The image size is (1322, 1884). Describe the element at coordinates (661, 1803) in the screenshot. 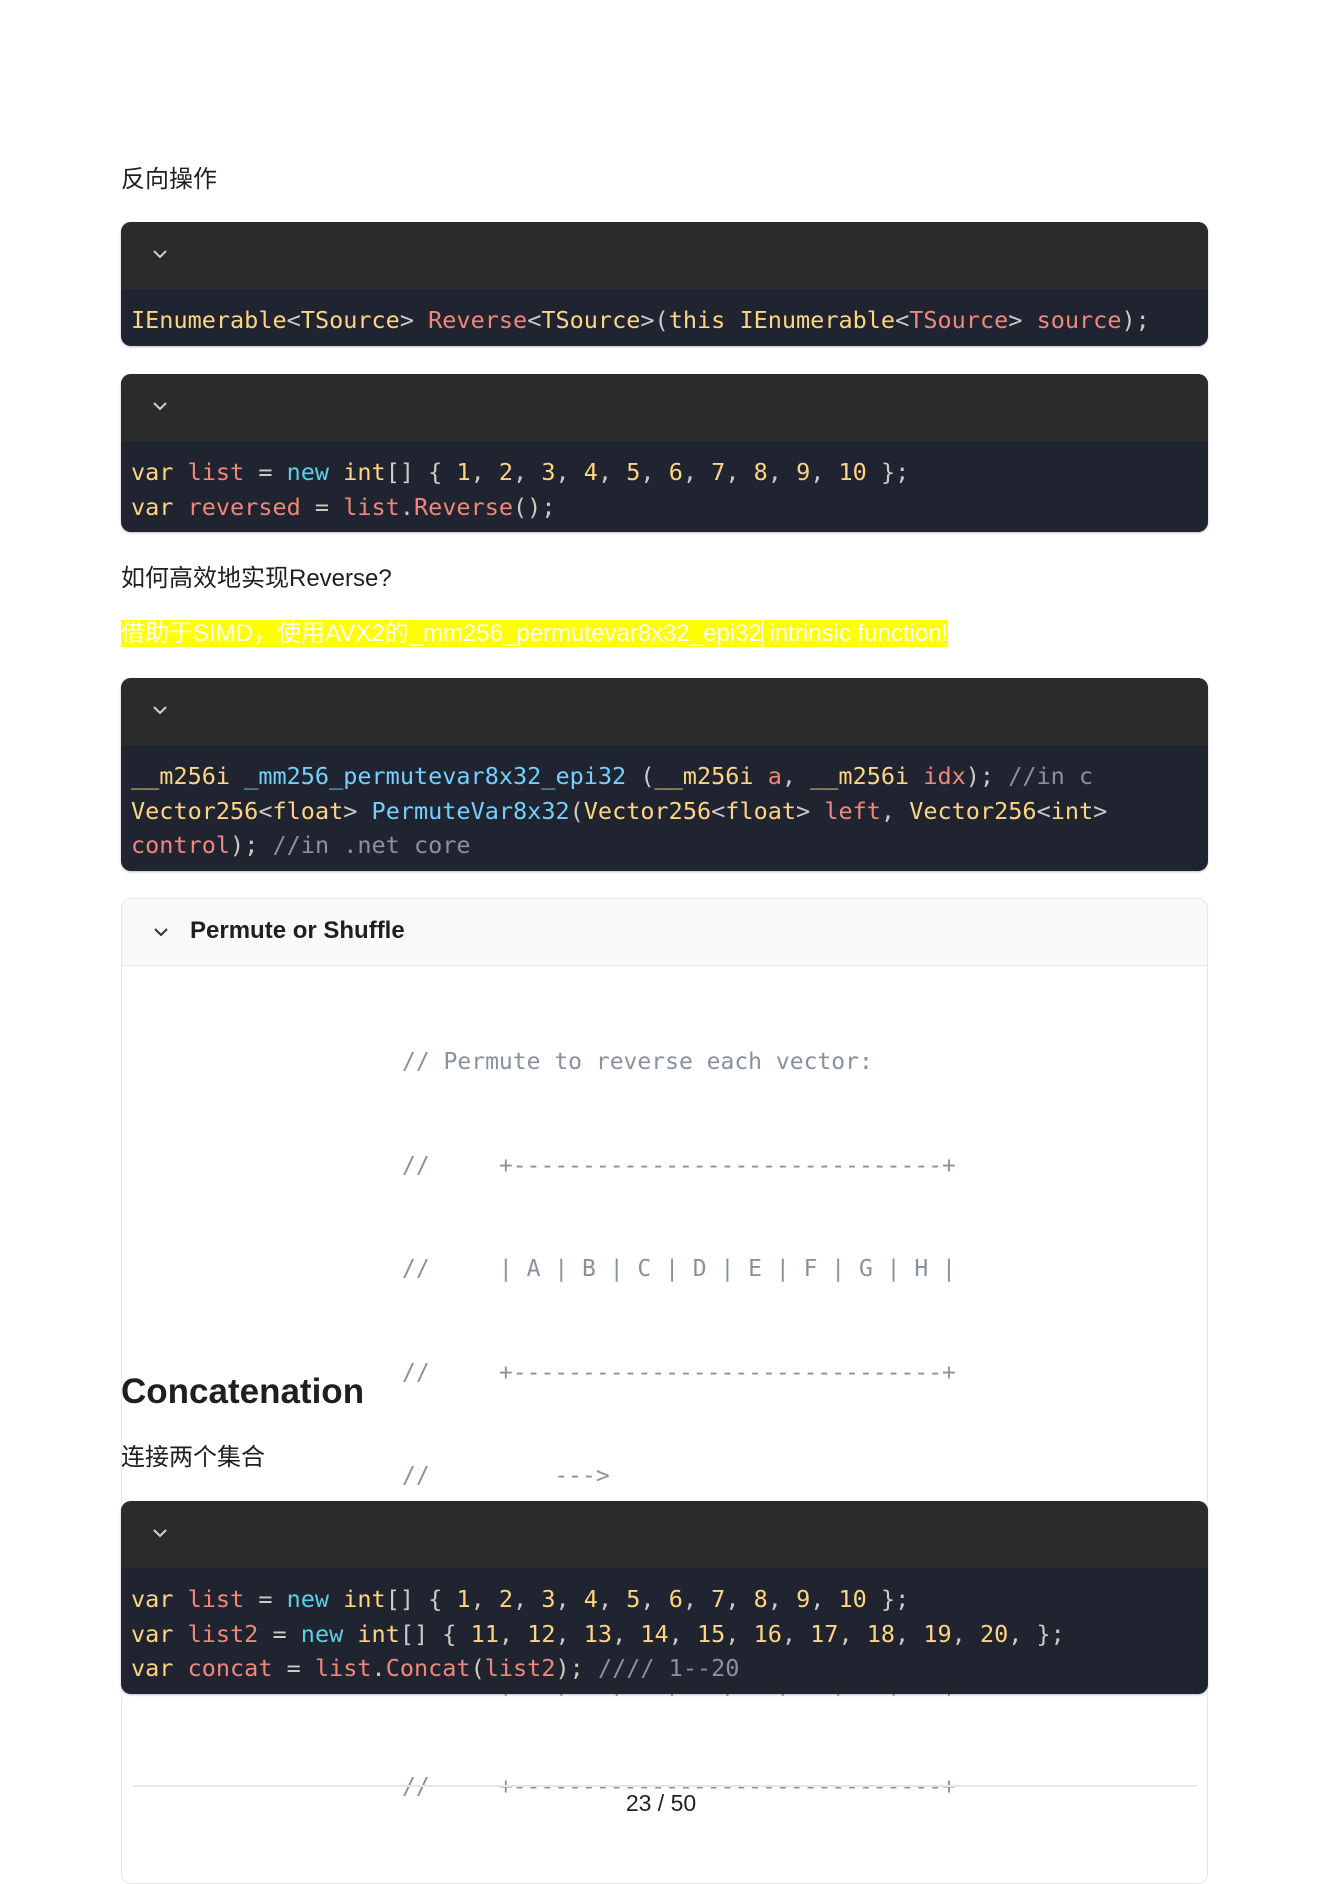

I see `page-number: 23 / 50` at that location.